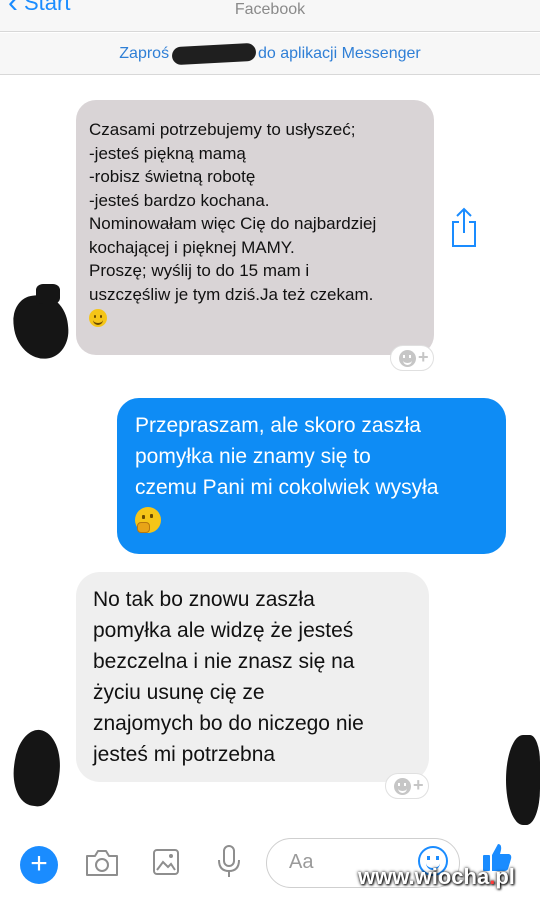 The height and width of the screenshot is (900, 540). Describe the element at coordinates (223, 630) in the screenshot. I see `message-line: pomyłka ale widzę że jesteś` at that location.